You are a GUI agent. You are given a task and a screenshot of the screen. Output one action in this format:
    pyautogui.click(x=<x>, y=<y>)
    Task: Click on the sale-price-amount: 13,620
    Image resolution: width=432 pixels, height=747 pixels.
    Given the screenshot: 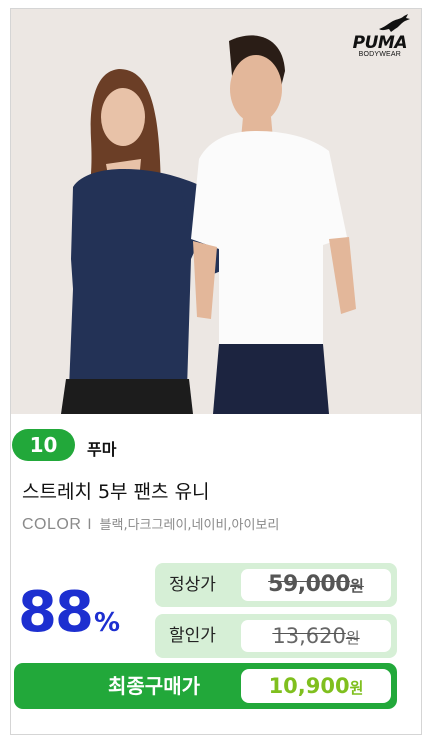 What is the action you would take?
    pyautogui.click(x=309, y=636)
    